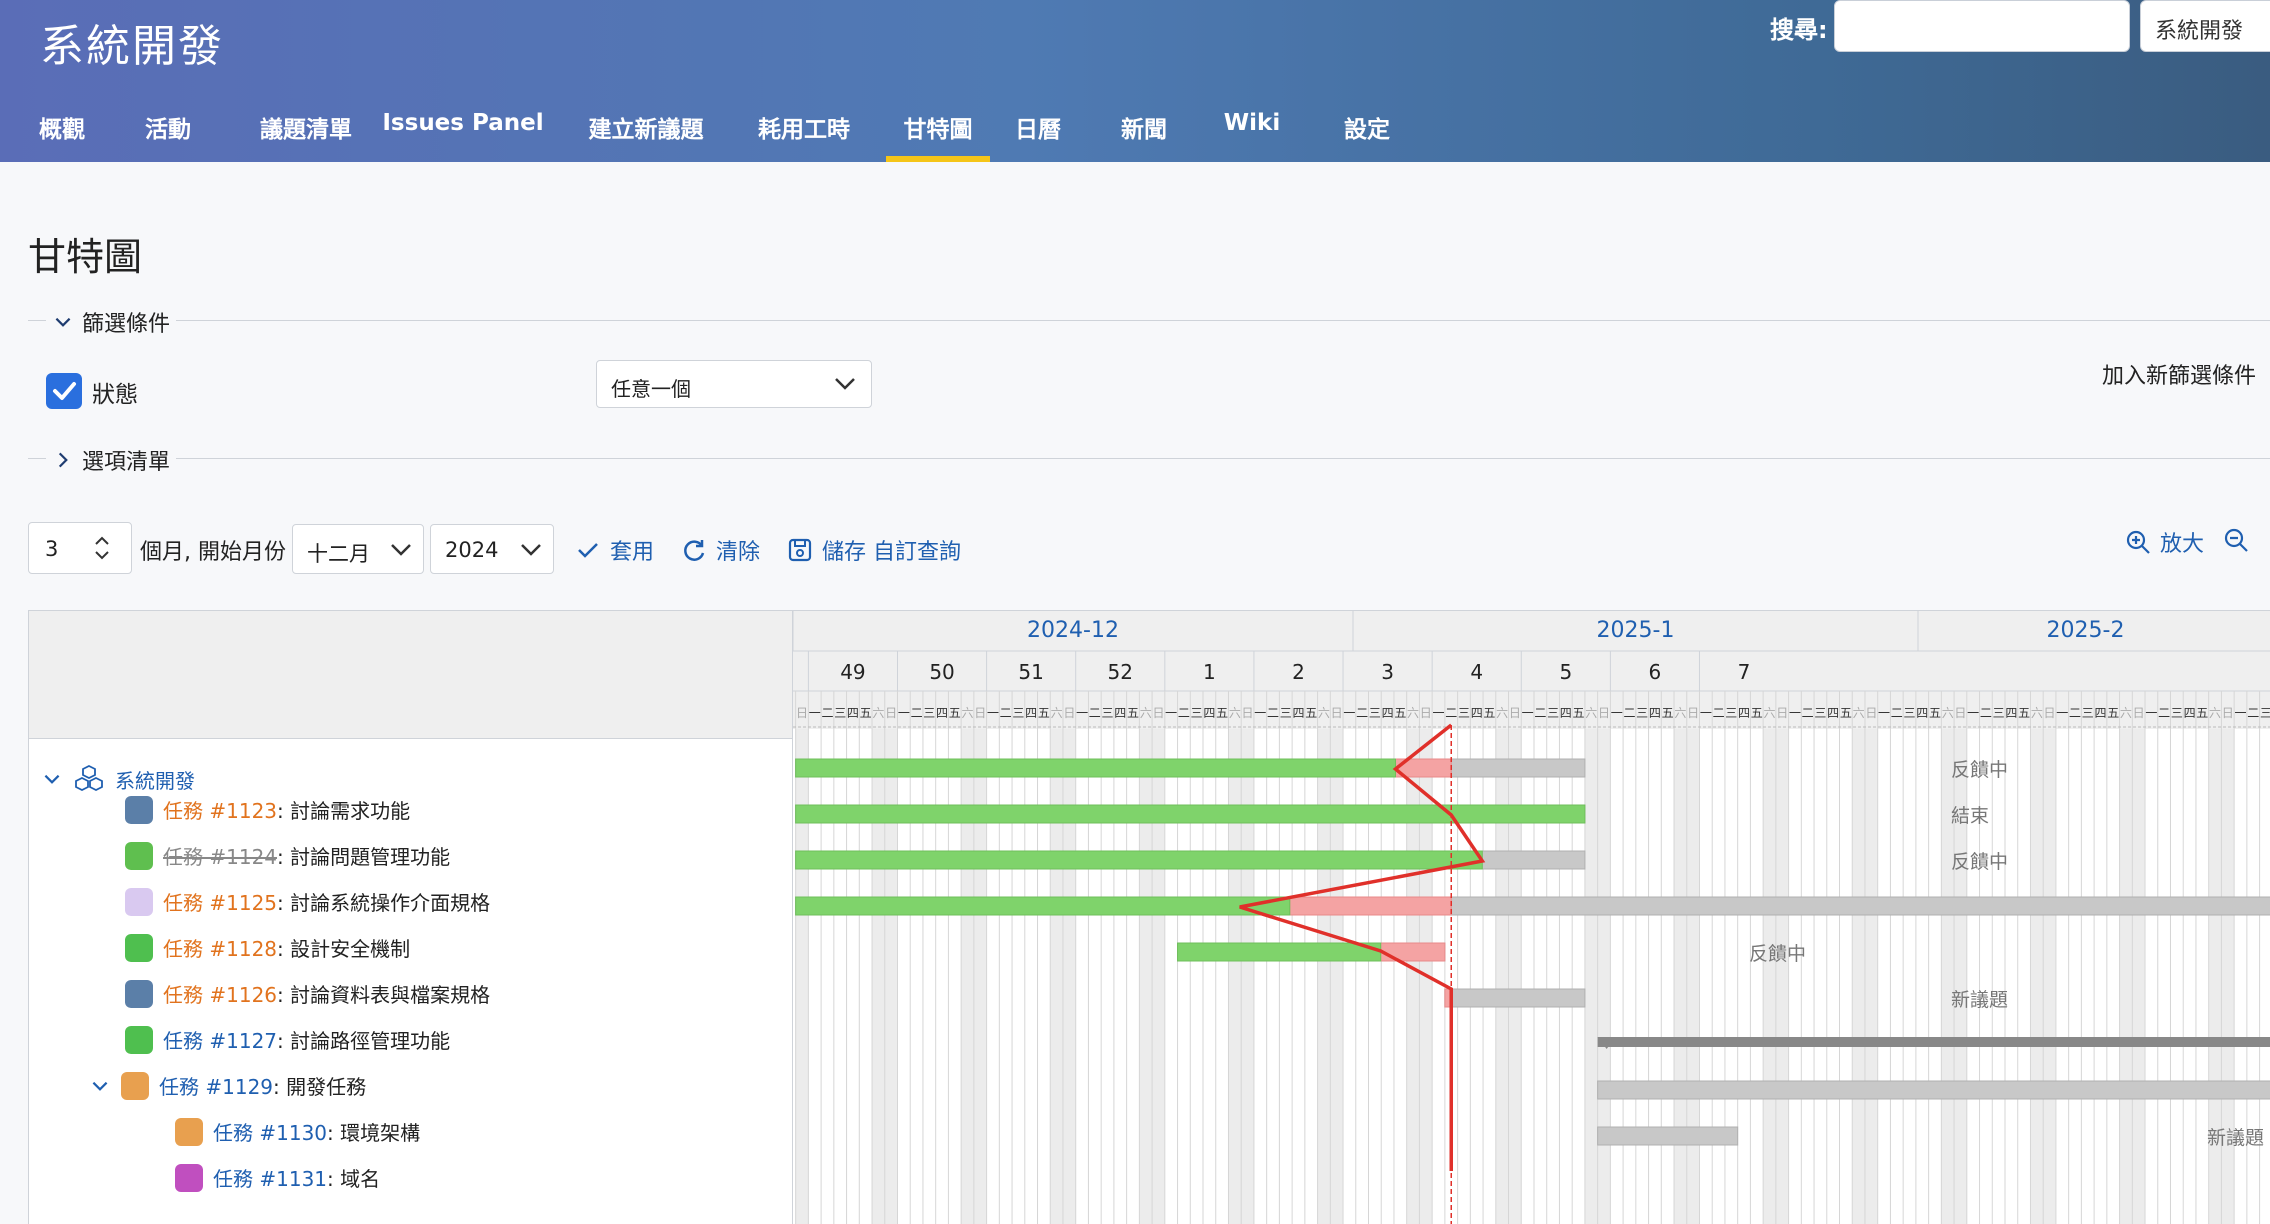 The image size is (2270, 1224). What do you see at coordinates (1144, 133) in the screenshot?
I see `tab-8: 新聞` at bounding box center [1144, 133].